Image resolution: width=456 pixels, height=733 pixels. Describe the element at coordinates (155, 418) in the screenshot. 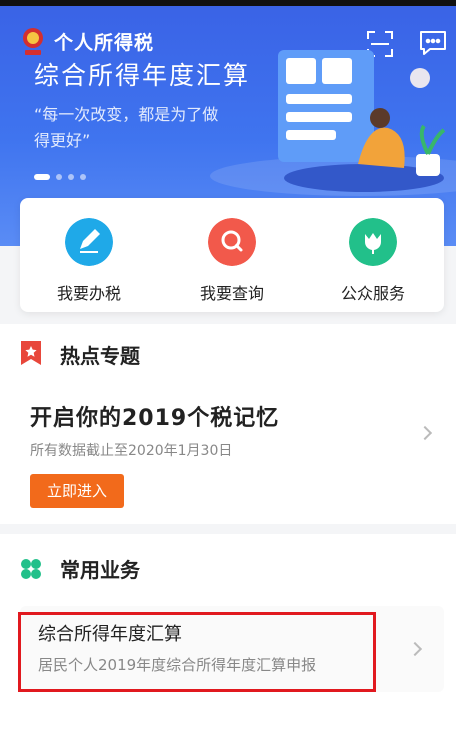

I see `hot-topic-title: 开启你的2019个税记忆` at that location.